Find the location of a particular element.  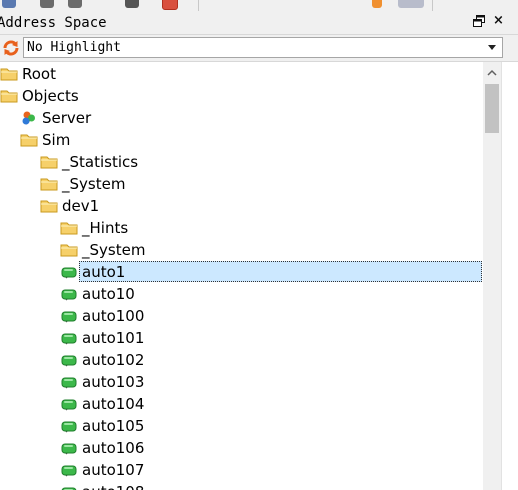

tree-row: auto105 is located at coordinates (241, 426).